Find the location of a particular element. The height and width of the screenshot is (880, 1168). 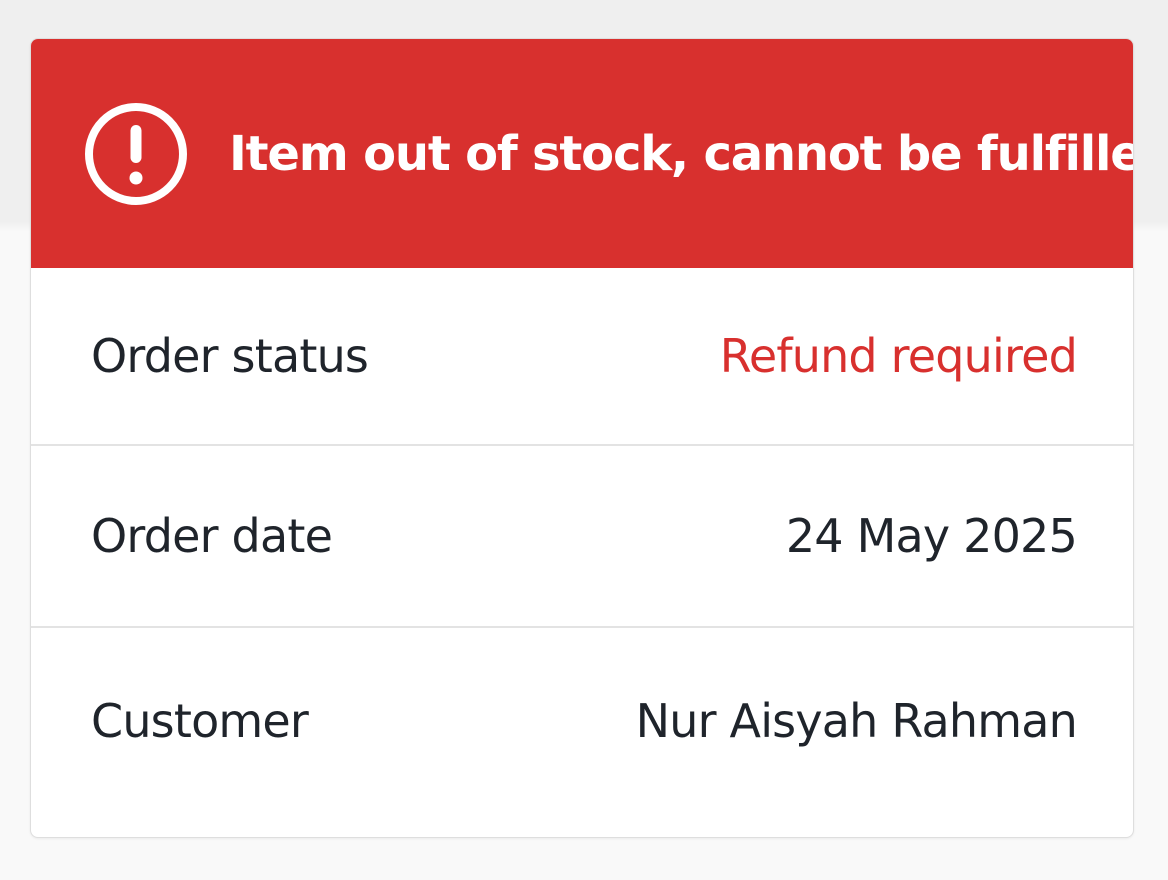

customer-value: Nur Aisyah Rahman is located at coordinates (856, 721).